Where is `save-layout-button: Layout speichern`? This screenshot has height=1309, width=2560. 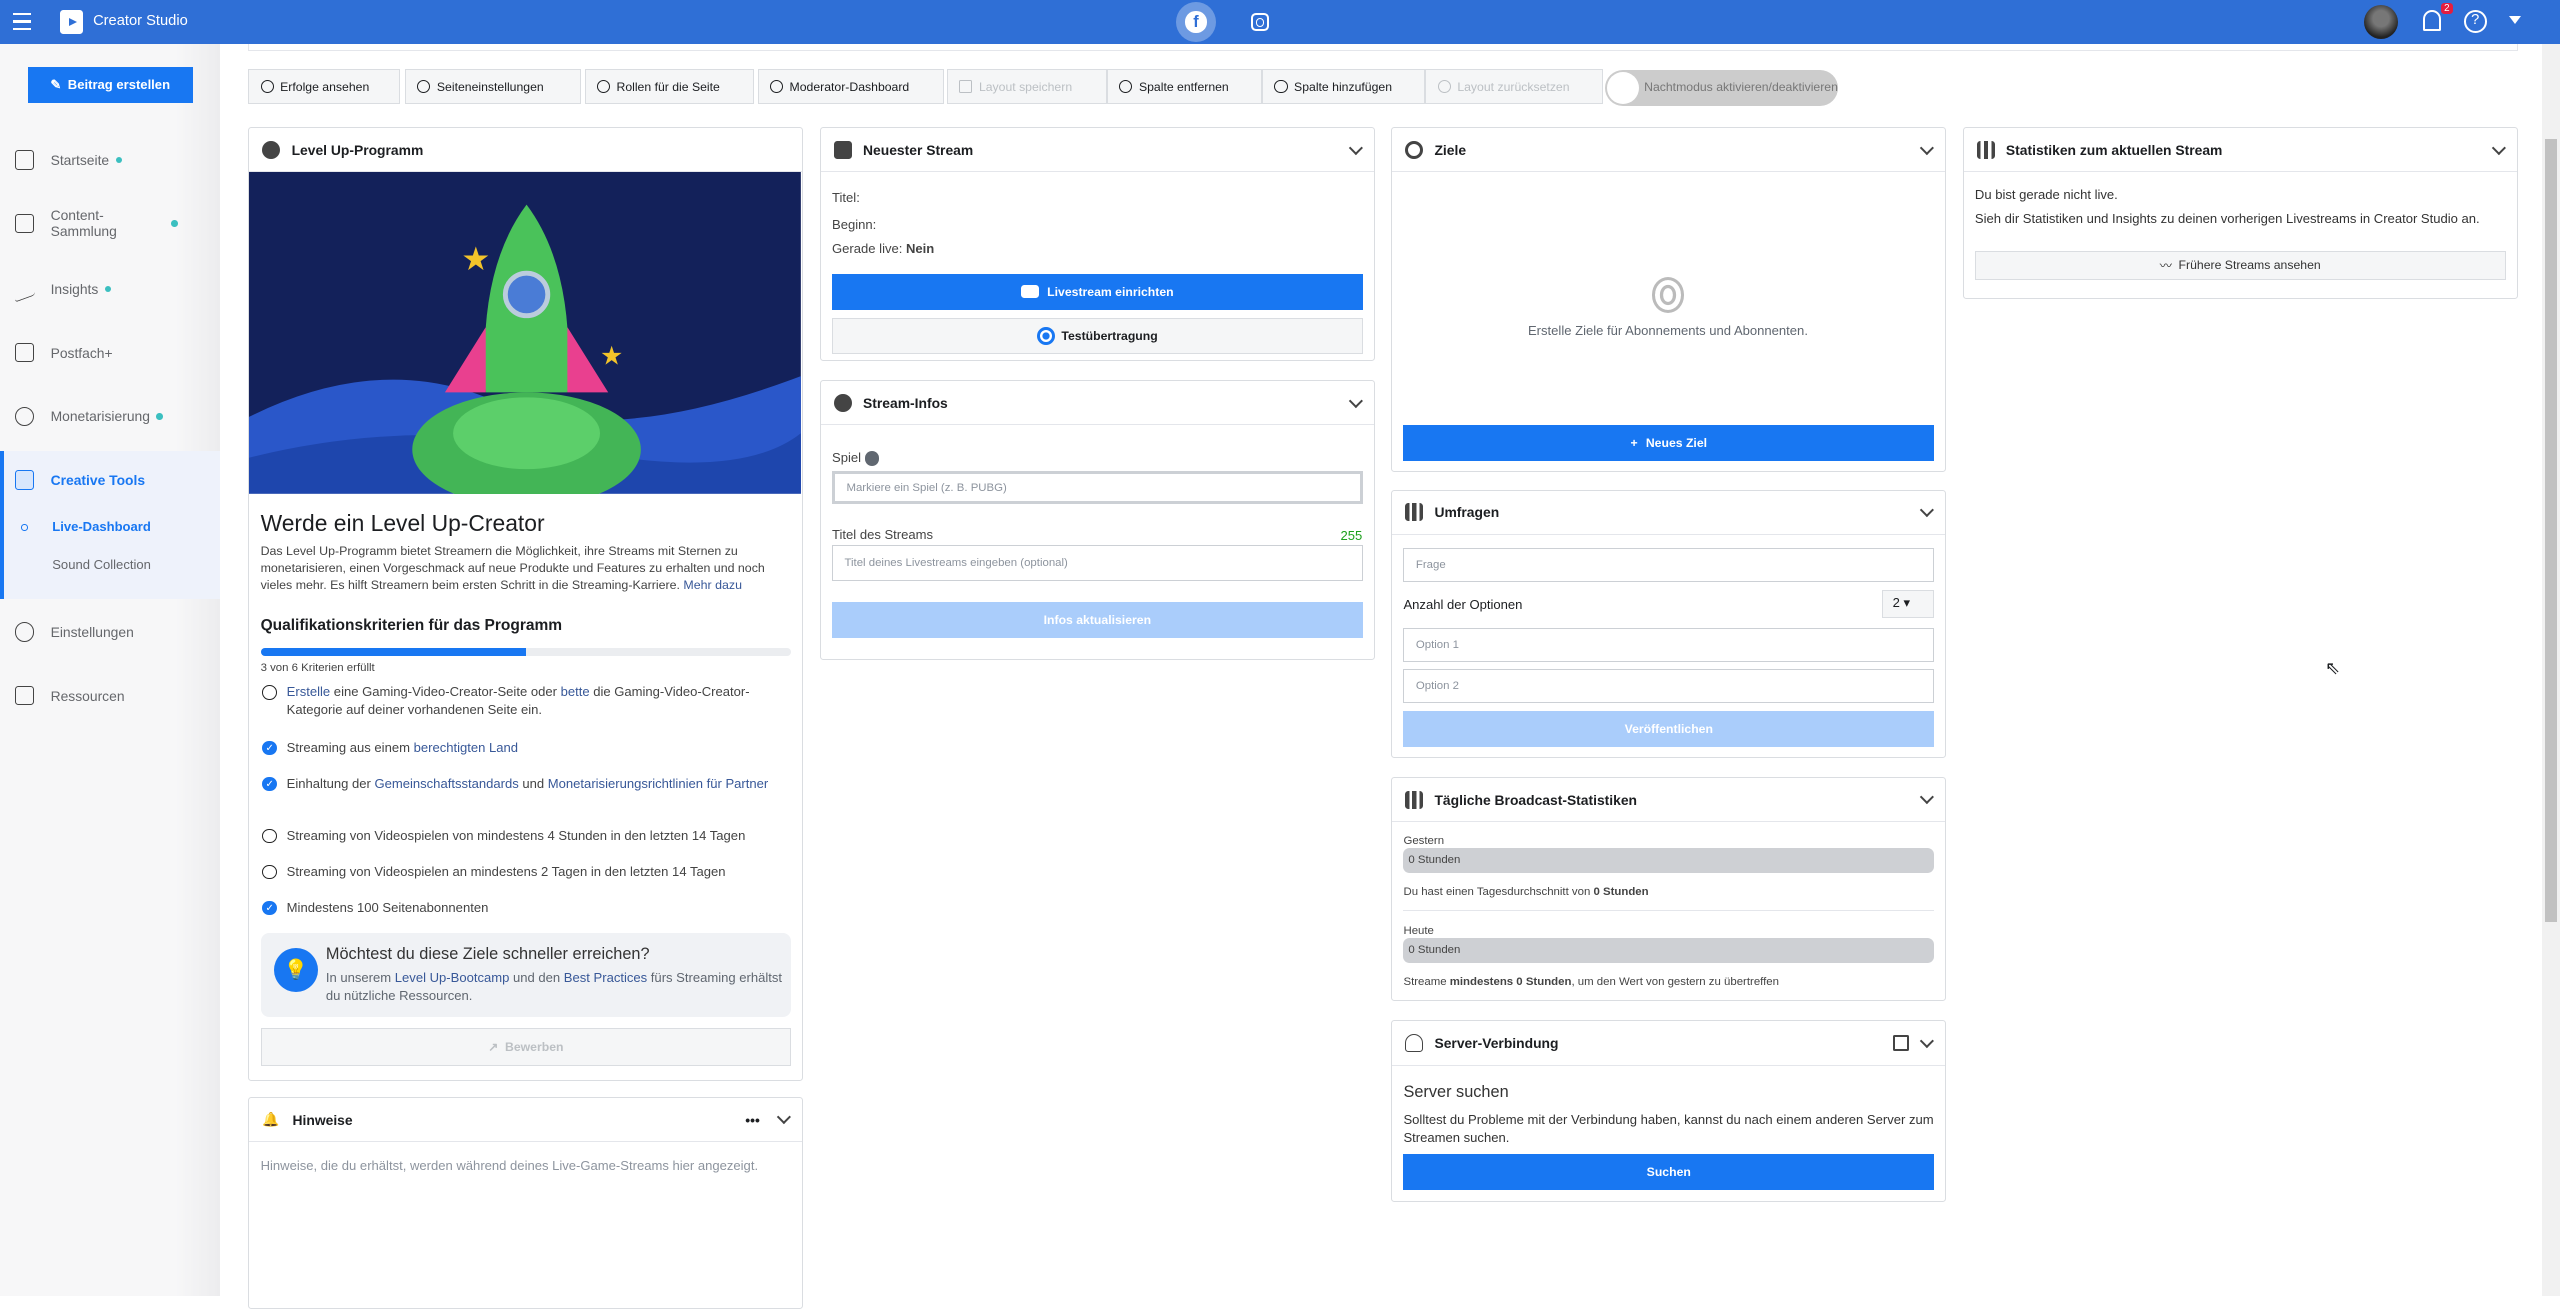
save-layout-button: Layout speichern is located at coordinates (1026, 86).